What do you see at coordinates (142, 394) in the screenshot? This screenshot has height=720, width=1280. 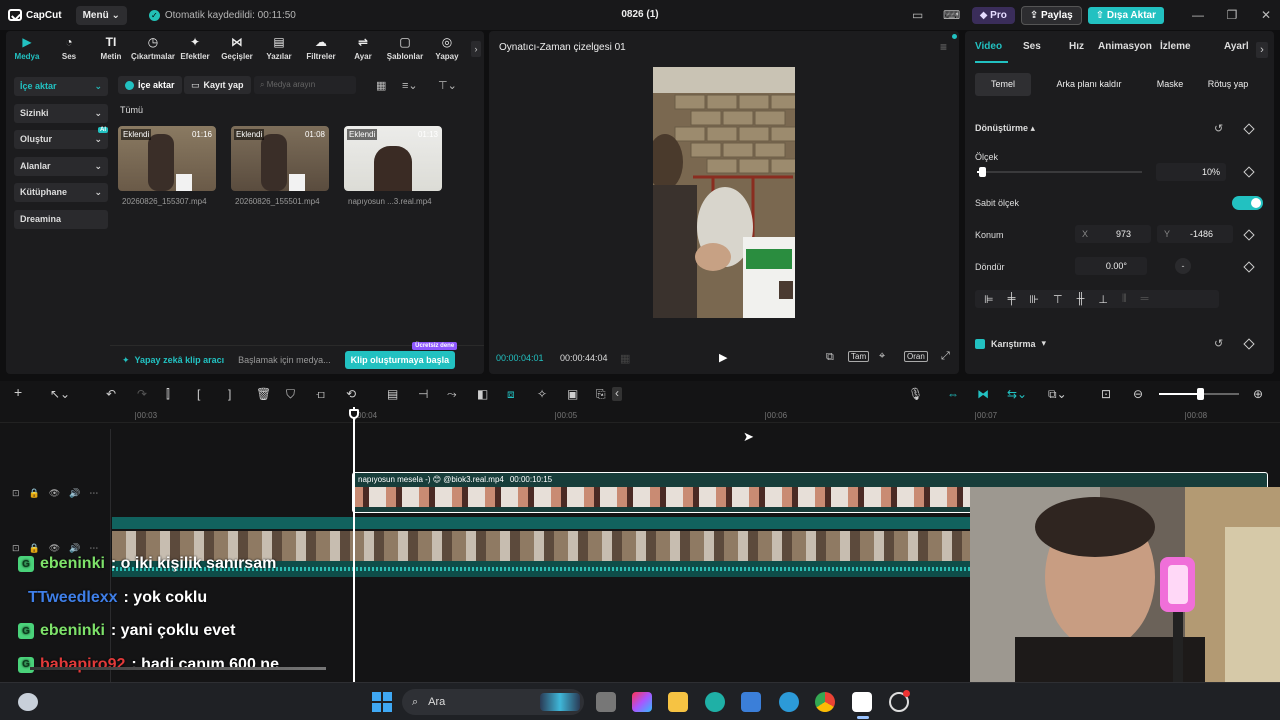 I see `redo-icon: ↷` at bounding box center [142, 394].